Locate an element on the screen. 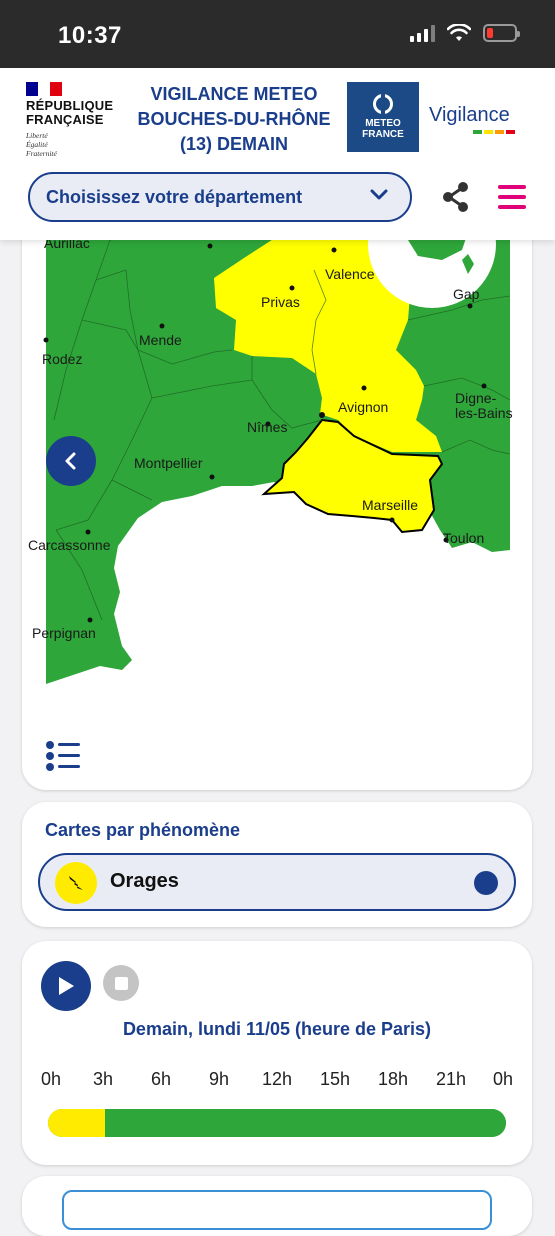  hour-tick: 15h is located at coordinates (335, 1079).